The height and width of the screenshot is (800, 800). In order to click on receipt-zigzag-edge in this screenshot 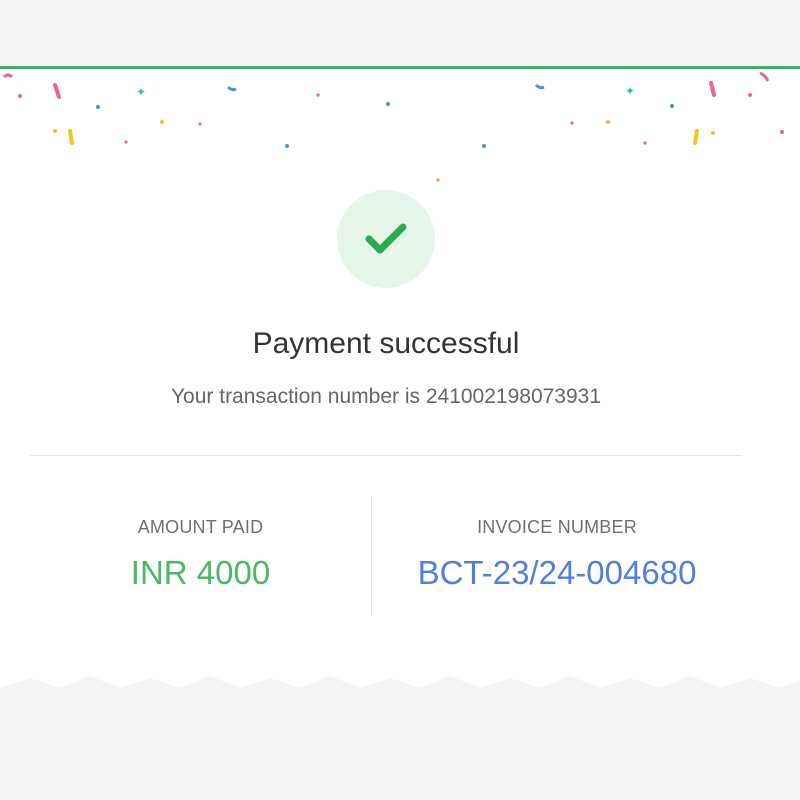, I will do `click(400, 687)`.